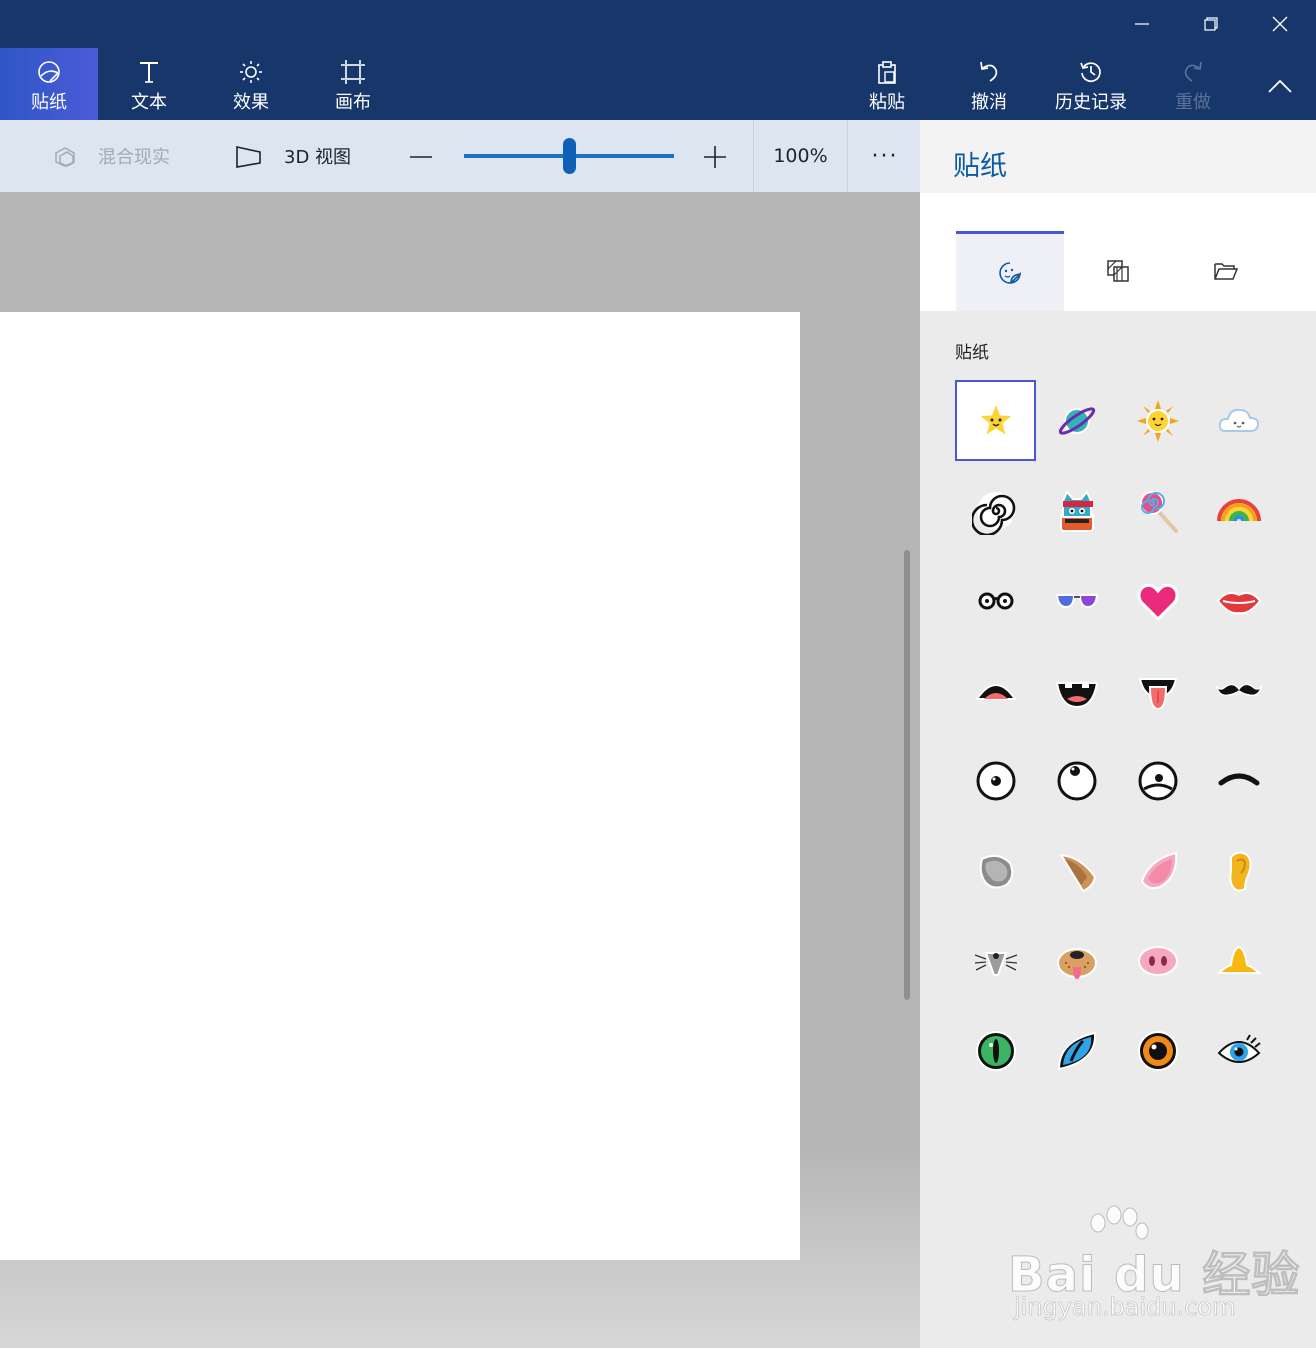  What do you see at coordinates (1091, 84) in the screenshot?
I see `history-button: 历史记录` at bounding box center [1091, 84].